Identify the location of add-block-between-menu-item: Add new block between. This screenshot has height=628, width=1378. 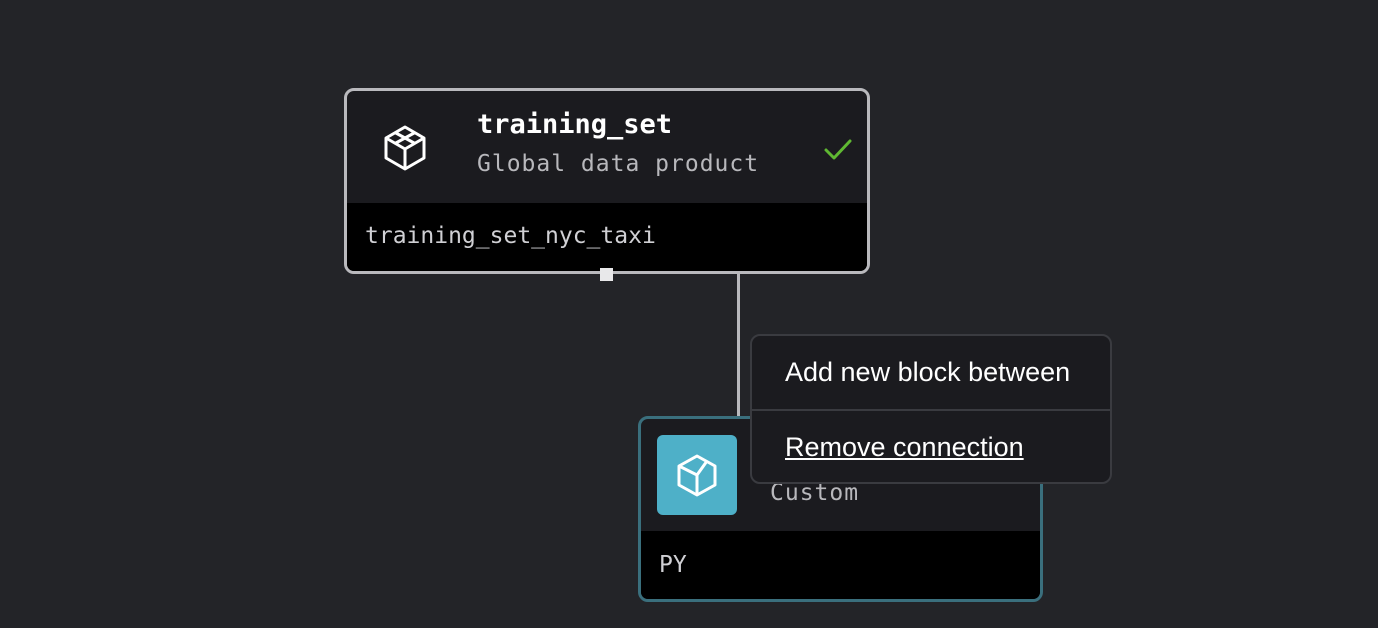
(931, 372).